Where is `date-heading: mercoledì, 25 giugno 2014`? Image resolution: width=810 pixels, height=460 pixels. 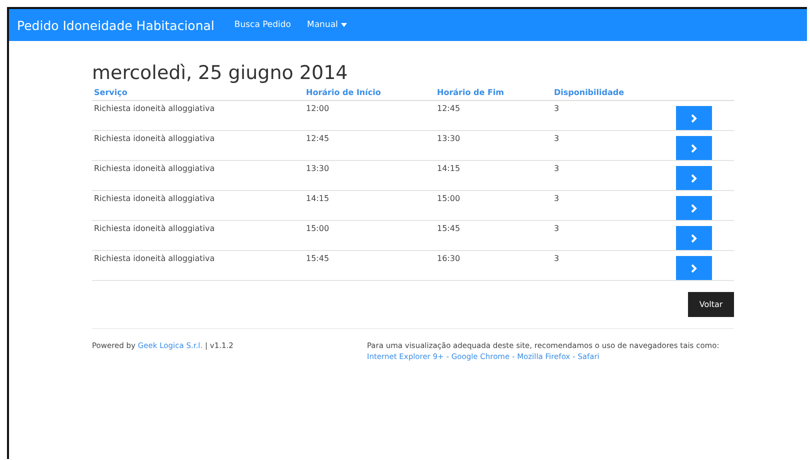 date-heading: mercoledì, 25 giugno 2014 is located at coordinates (220, 73).